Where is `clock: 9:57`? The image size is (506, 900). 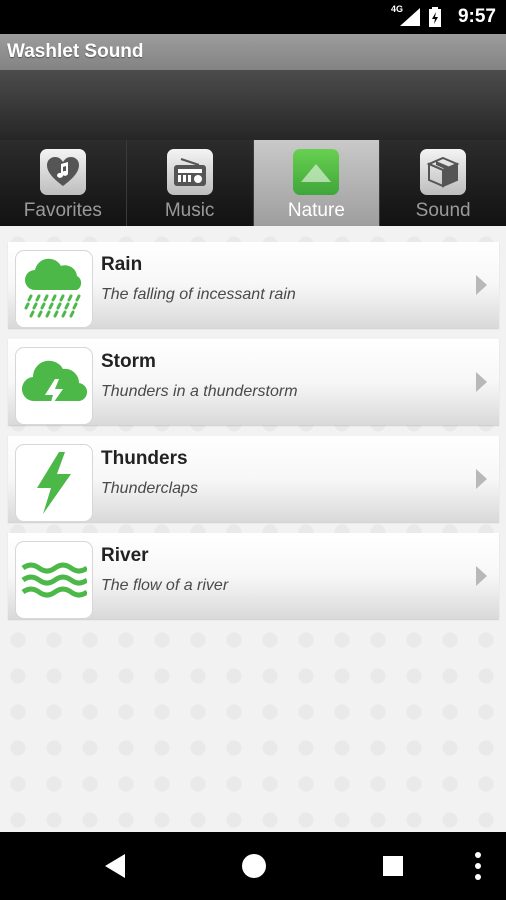 clock: 9:57 is located at coordinates (476, 16).